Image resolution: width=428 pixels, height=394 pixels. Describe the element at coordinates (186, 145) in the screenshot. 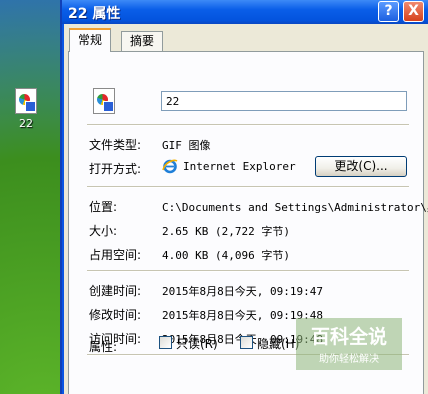

I see `file-type-value: GIF 图像` at that location.